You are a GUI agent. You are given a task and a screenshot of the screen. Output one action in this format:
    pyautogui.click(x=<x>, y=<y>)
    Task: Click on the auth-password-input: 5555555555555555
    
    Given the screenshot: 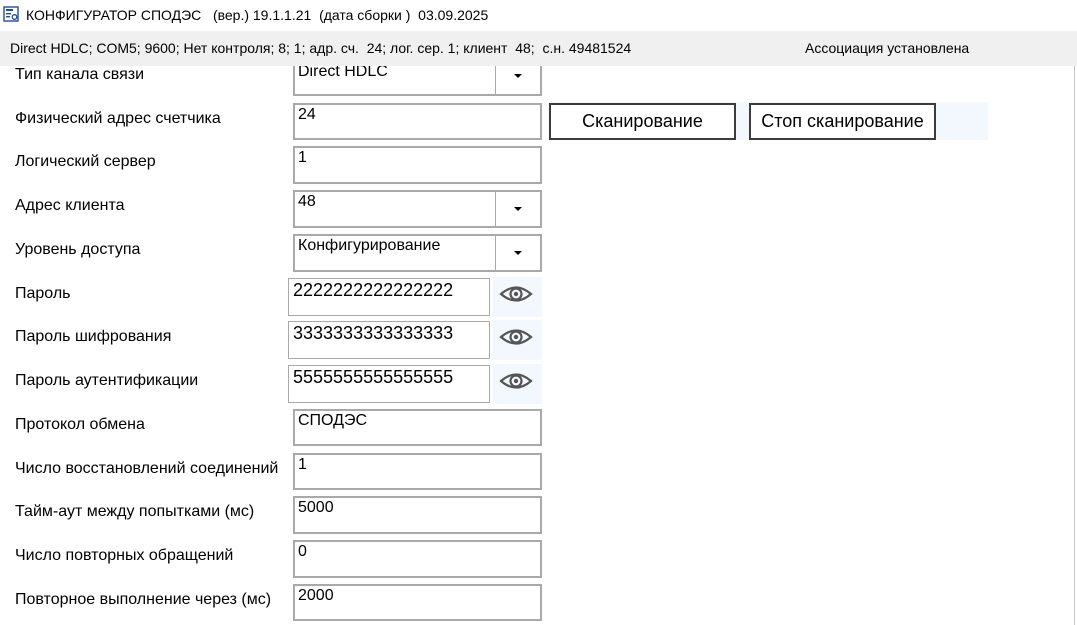 What is the action you would take?
    pyautogui.click(x=389, y=384)
    